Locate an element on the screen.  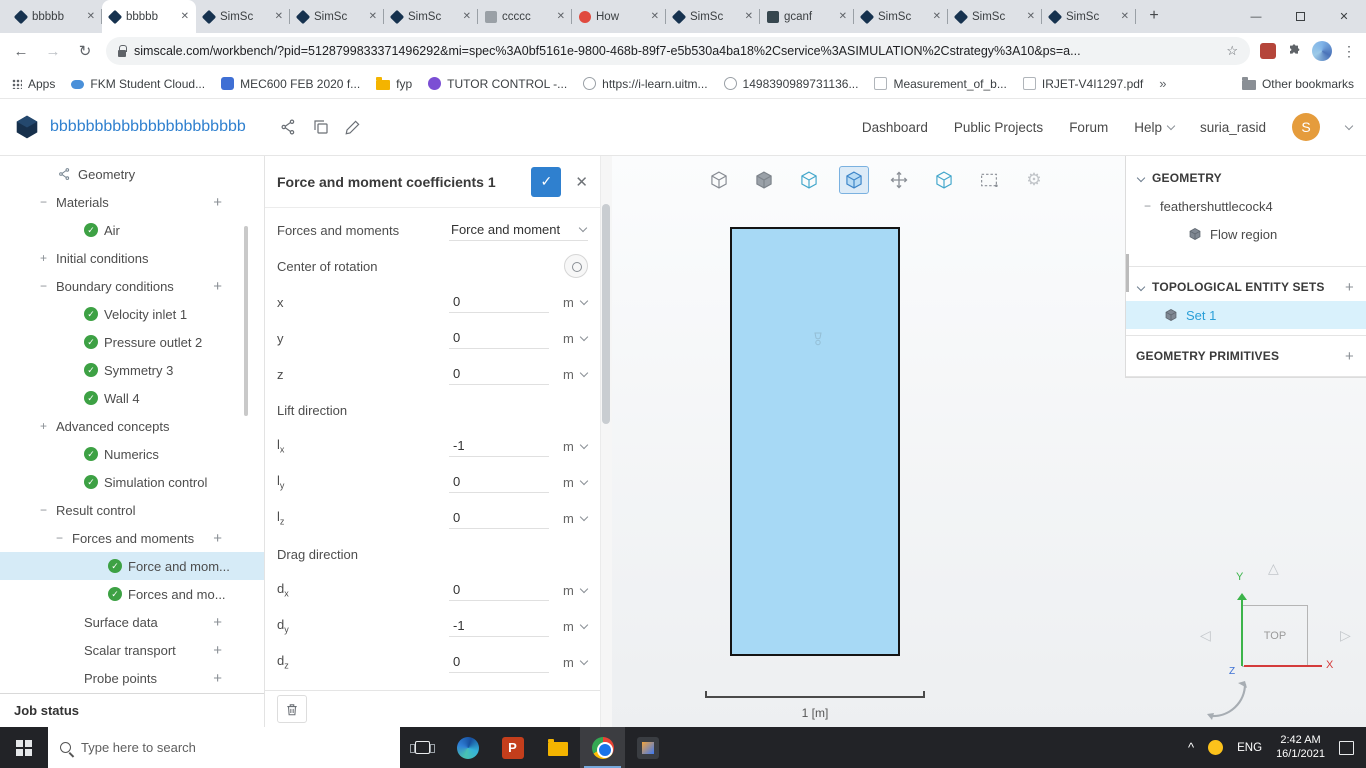
browser-tab: bbbbb ✕ is located at coordinates (55, 16).